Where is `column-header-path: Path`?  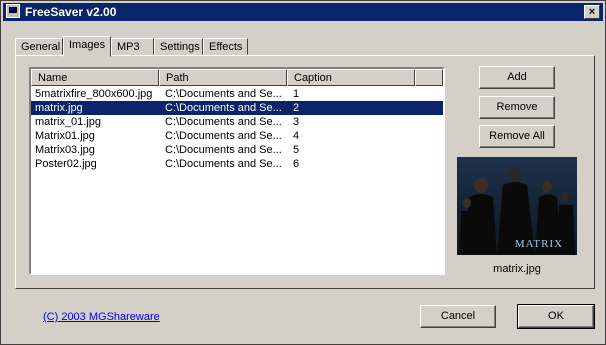 column-header-path: Path is located at coordinates (223, 77).